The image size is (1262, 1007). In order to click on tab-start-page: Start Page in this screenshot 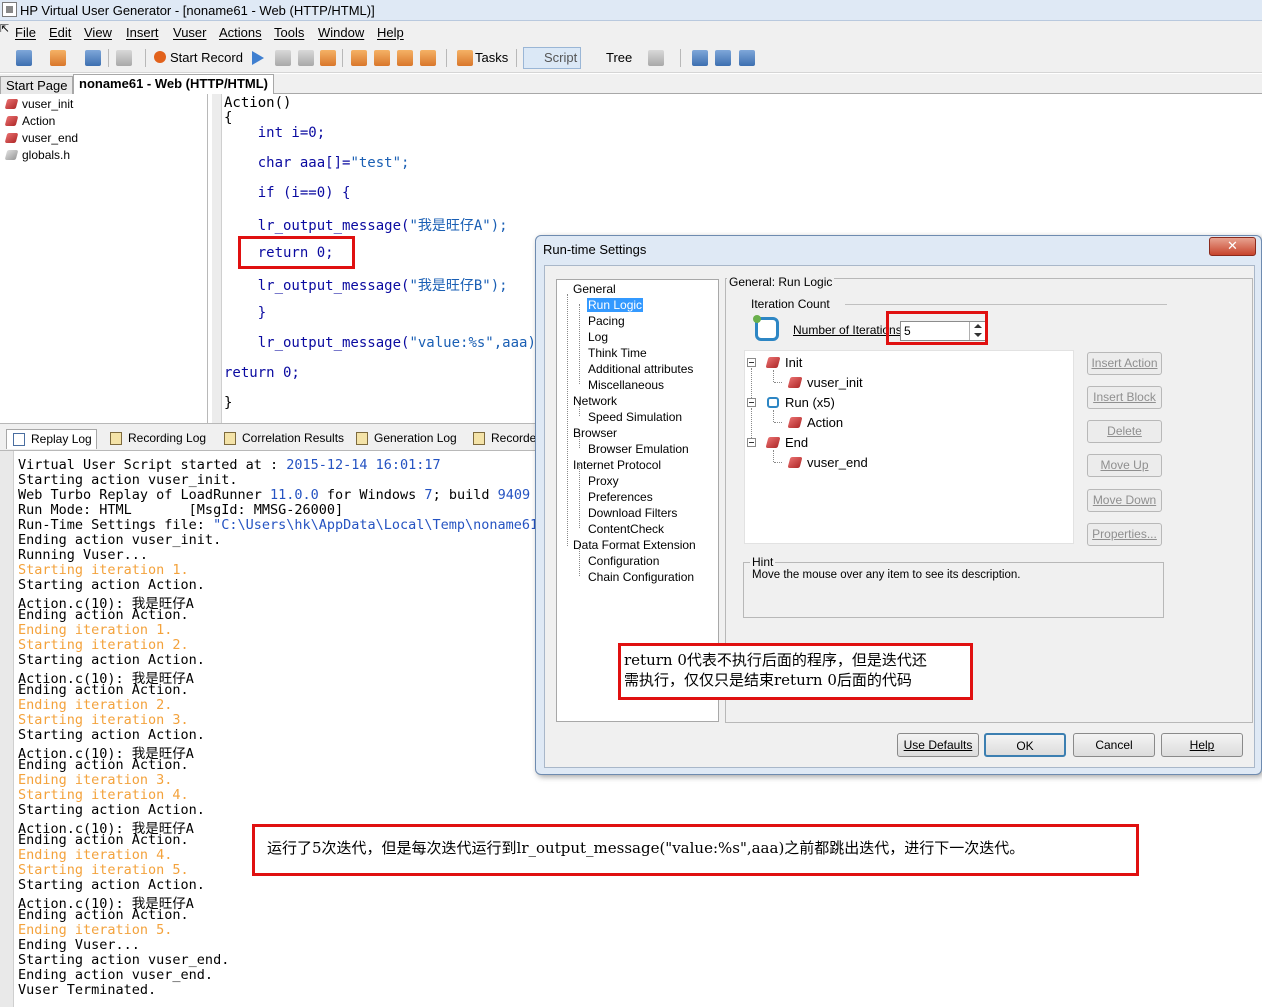, I will do `click(37, 85)`.